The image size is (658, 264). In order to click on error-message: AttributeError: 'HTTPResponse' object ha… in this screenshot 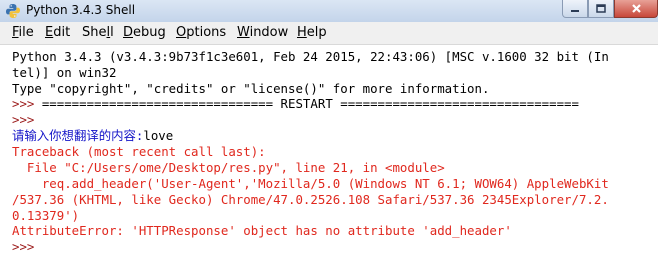, I will do `click(262, 230)`.